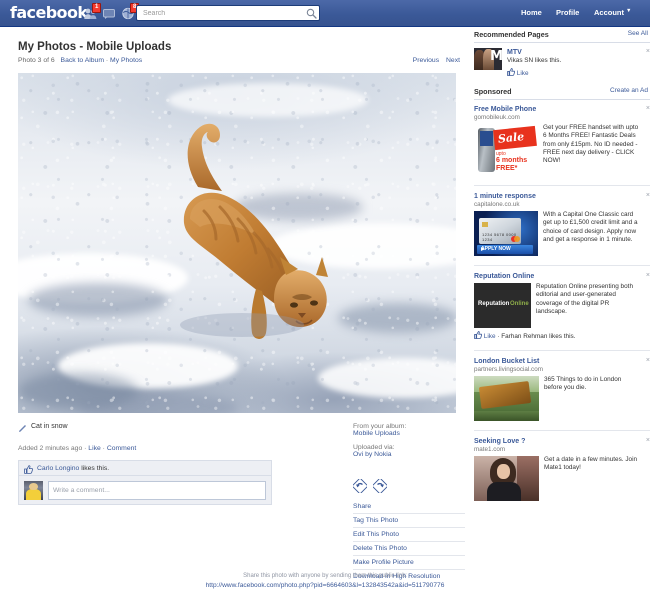 Image resolution: width=650 pixels, height=601 pixels. What do you see at coordinates (562, 94) in the screenshot?
I see `sponsored-heading: Sponsored Create an Ad` at bounding box center [562, 94].